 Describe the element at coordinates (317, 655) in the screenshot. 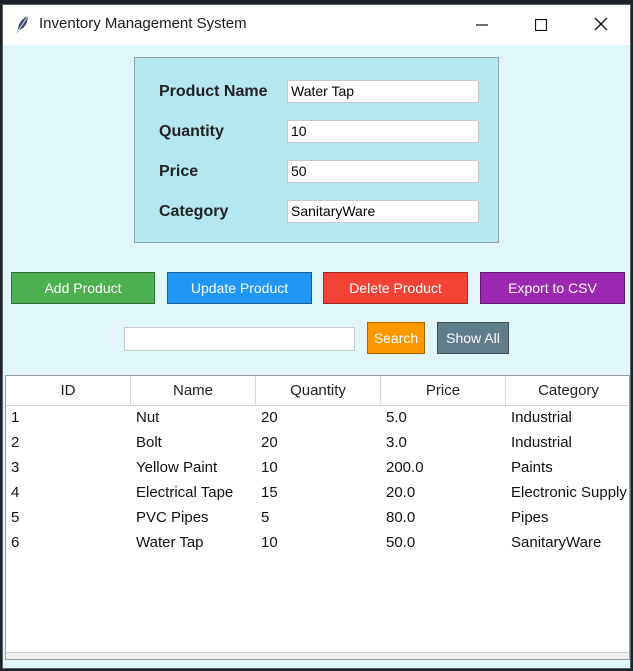

I see `horizontal-scrollbar` at that location.